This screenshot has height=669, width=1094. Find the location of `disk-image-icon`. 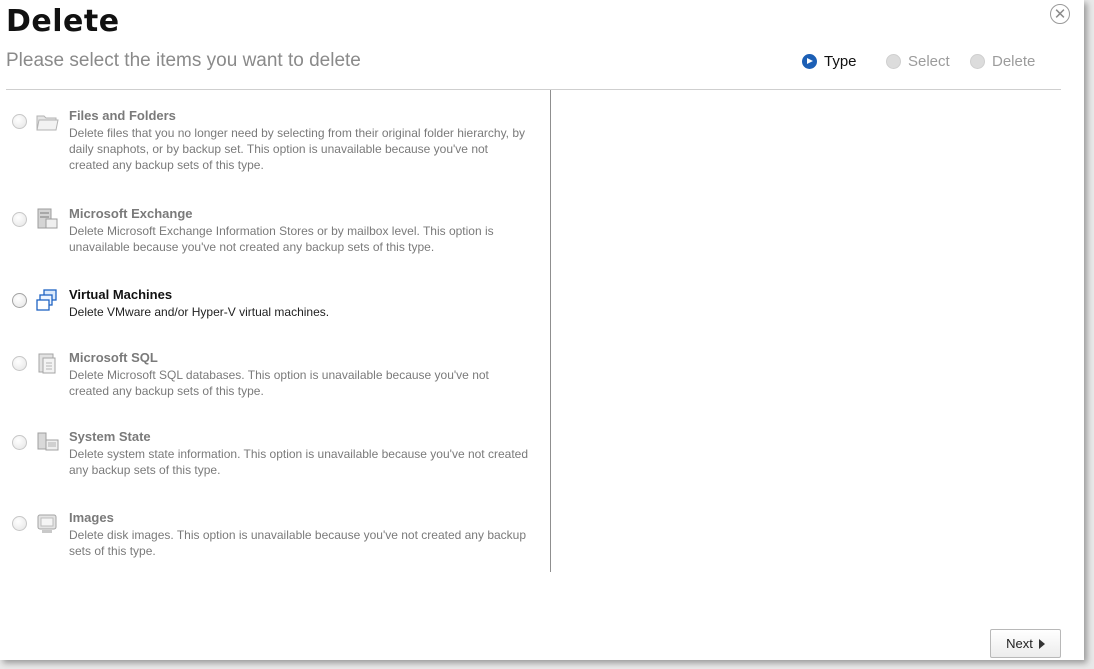

disk-image-icon is located at coordinates (47, 523).